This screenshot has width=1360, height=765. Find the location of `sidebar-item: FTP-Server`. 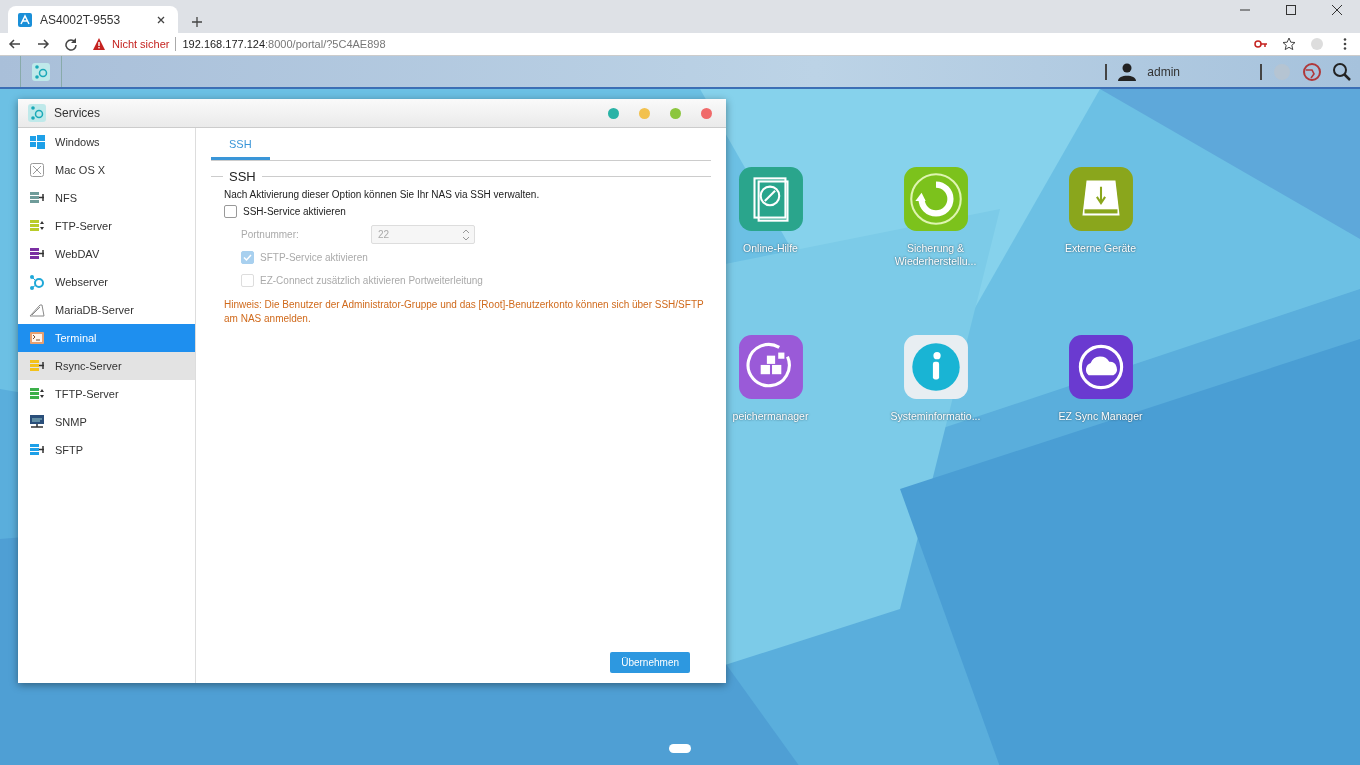

sidebar-item: FTP-Server is located at coordinates (106, 226).